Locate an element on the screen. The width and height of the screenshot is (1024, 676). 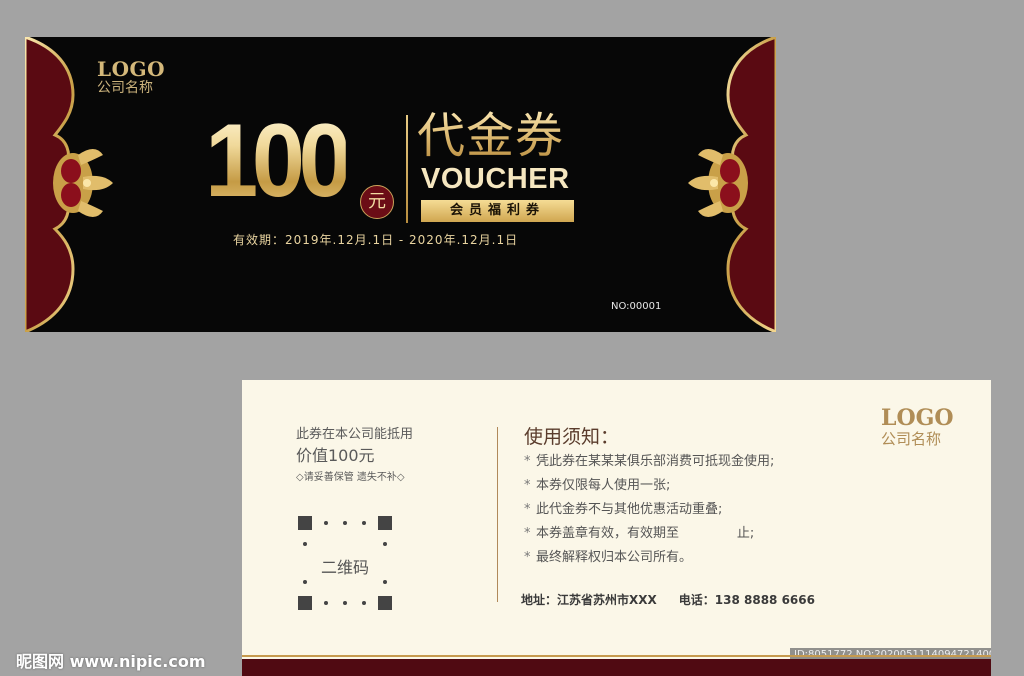
vertical-divider is located at coordinates (497, 514).